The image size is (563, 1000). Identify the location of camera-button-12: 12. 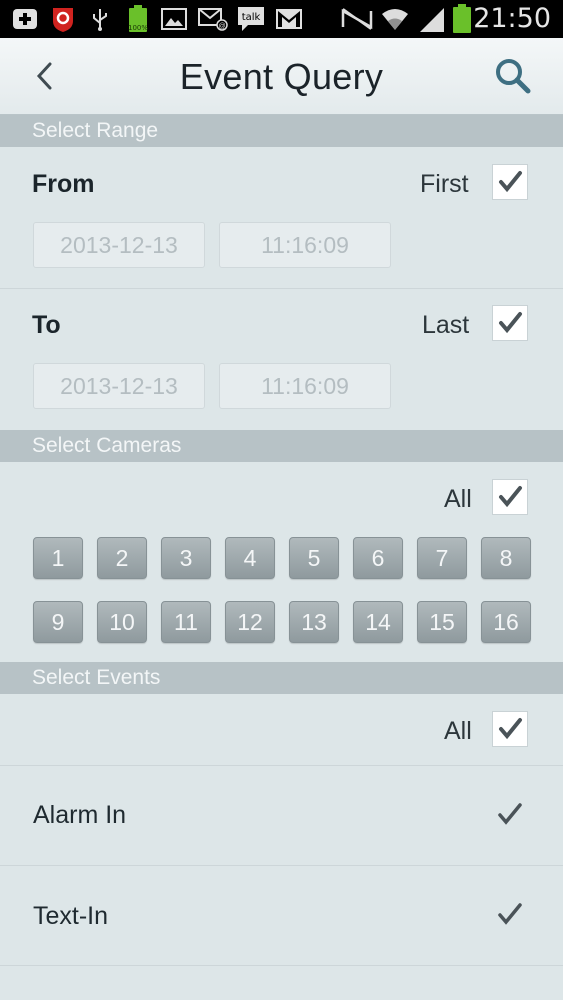
(250, 622).